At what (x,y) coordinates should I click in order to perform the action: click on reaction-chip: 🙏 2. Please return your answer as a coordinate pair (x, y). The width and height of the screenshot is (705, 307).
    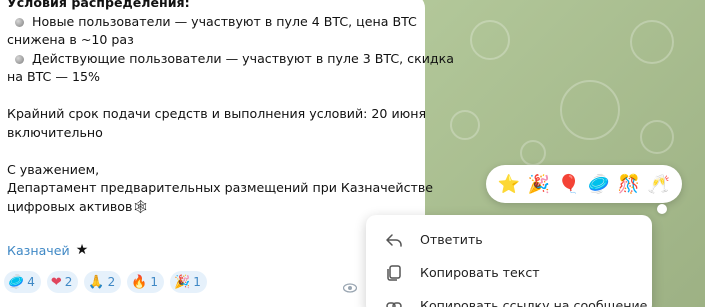
    Looking at the image, I should click on (103, 282).